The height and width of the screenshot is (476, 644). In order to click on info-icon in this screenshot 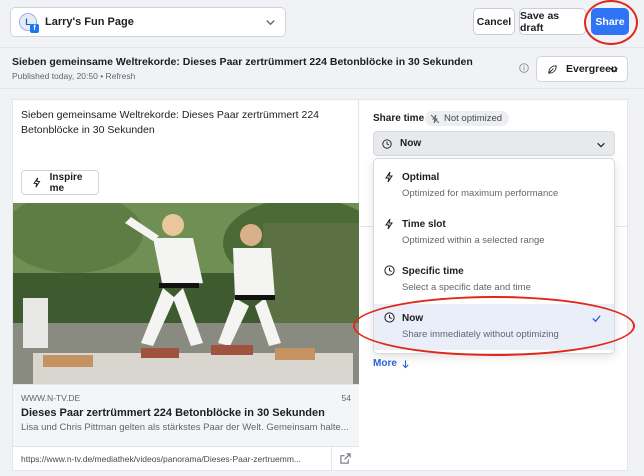, I will do `click(524, 68)`.